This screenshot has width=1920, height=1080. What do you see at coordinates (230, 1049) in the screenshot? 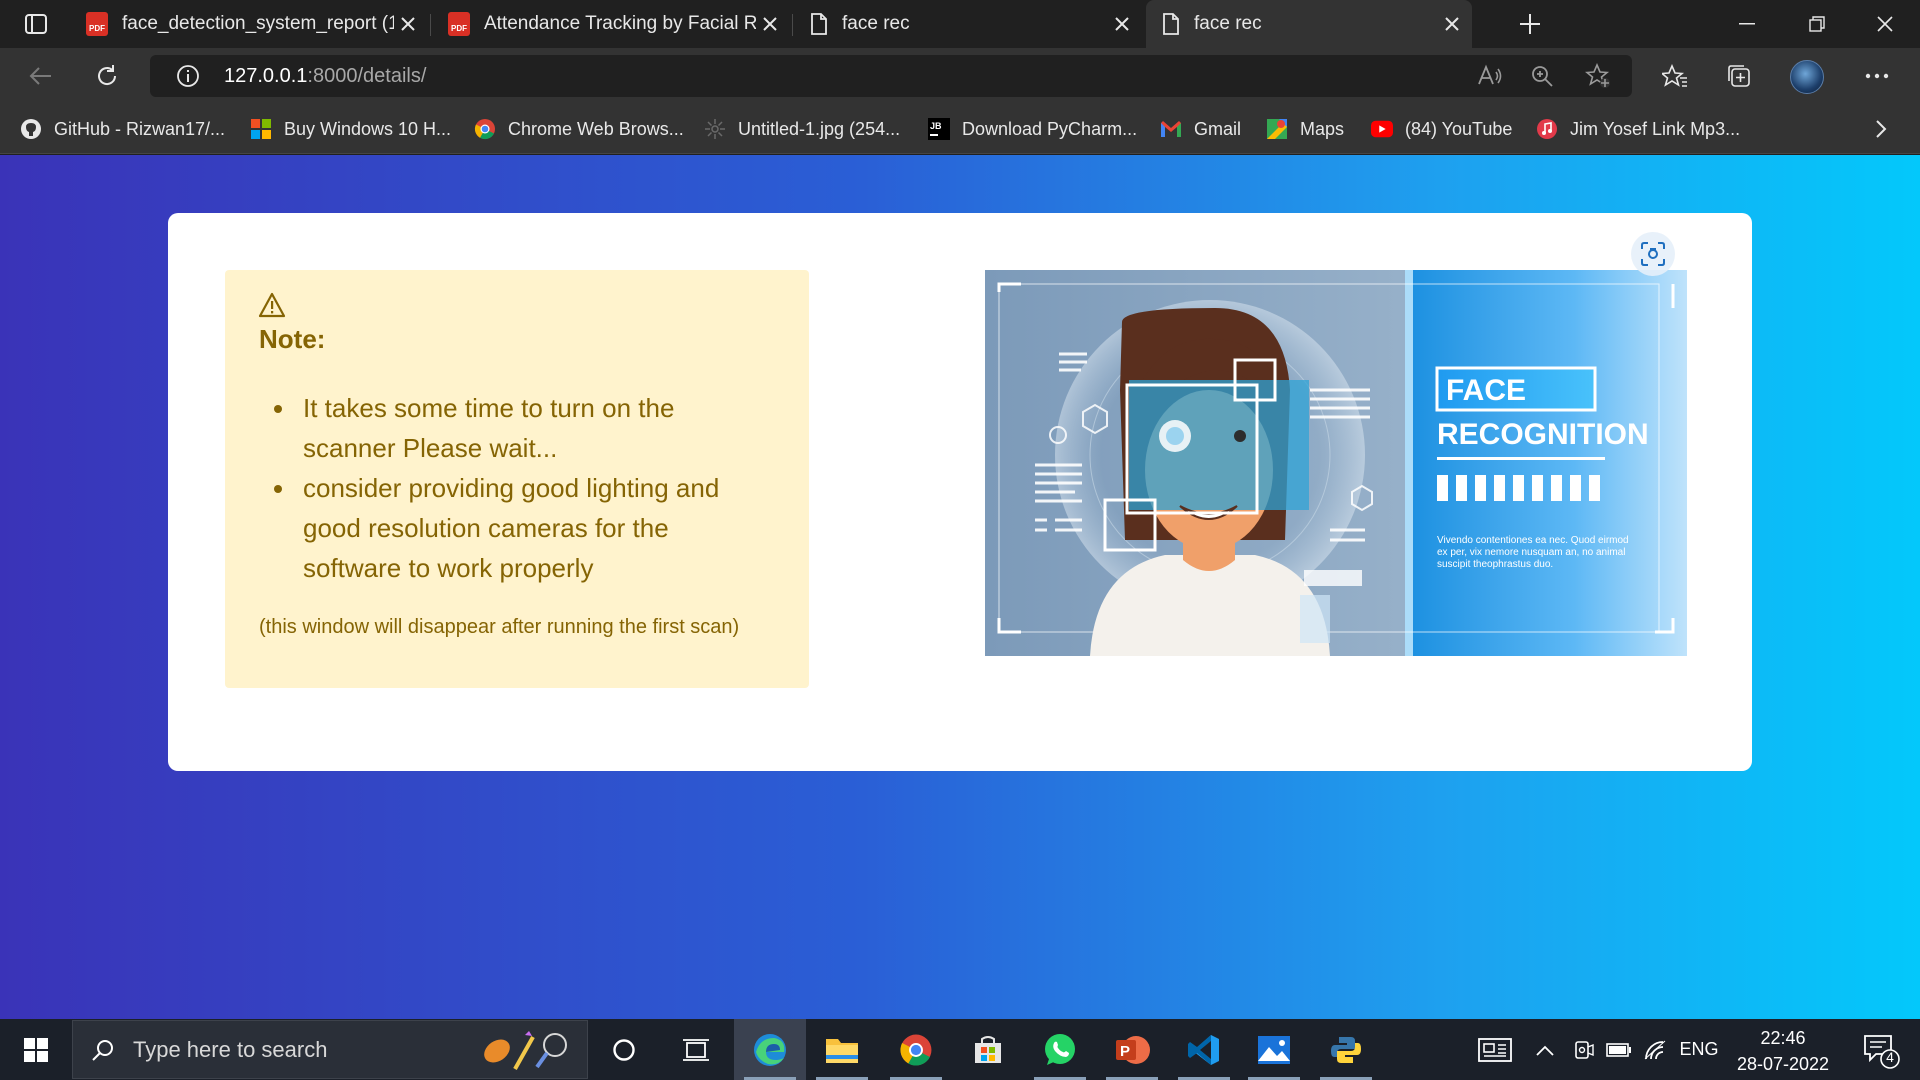
I see `search-placeholder: Type here to search` at bounding box center [230, 1049].